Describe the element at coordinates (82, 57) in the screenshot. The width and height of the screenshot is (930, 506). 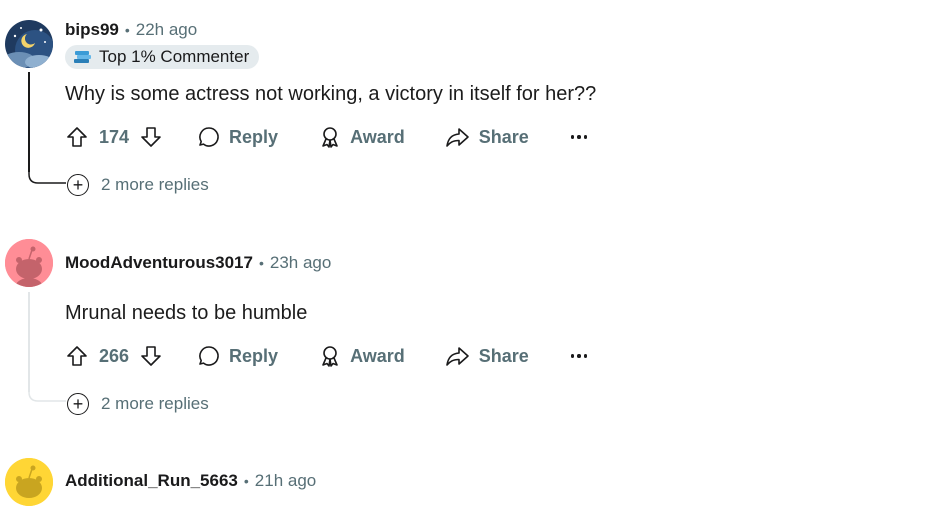
I see `stacked-books-icon` at that location.